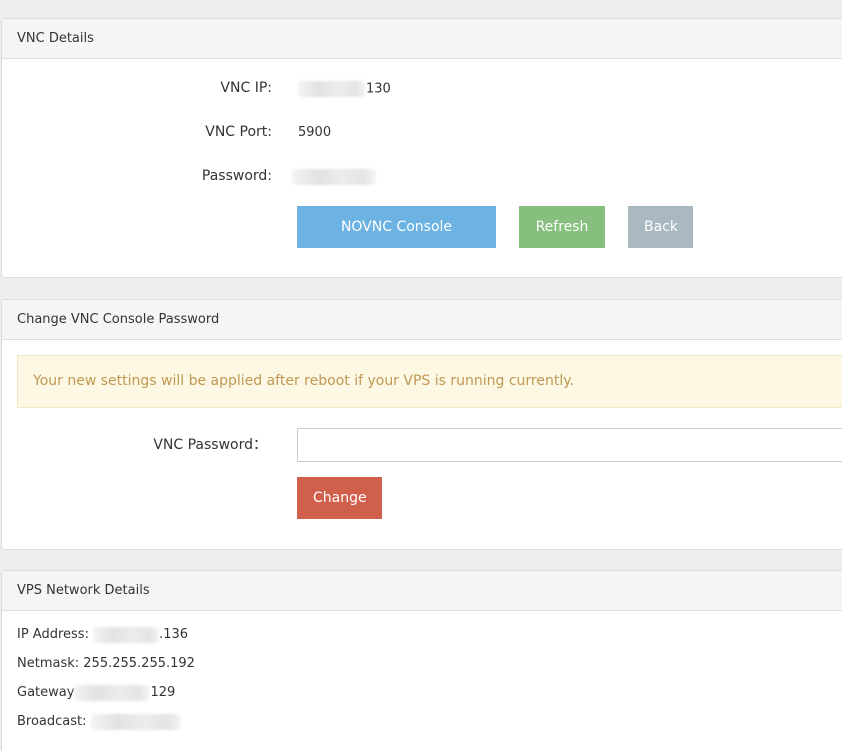 The width and height of the screenshot is (842, 751). What do you see at coordinates (139, 663) in the screenshot?
I see `netmask-value: 255.255.255.192` at bounding box center [139, 663].